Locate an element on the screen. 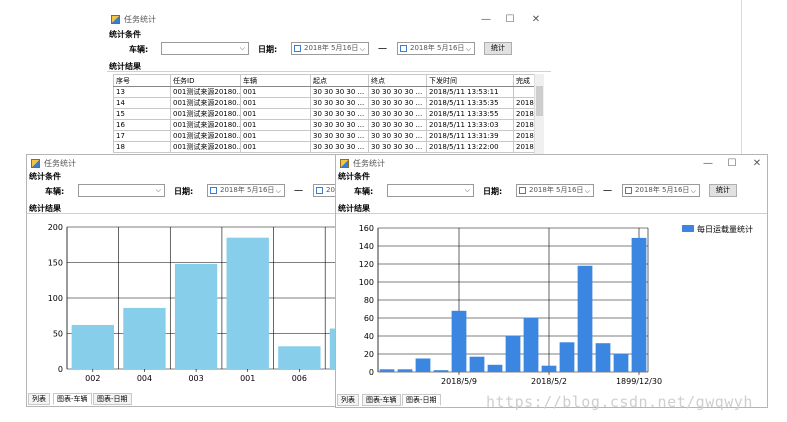  date-from-value: 2018年 5月16日 is located at coordinates (247, 190).